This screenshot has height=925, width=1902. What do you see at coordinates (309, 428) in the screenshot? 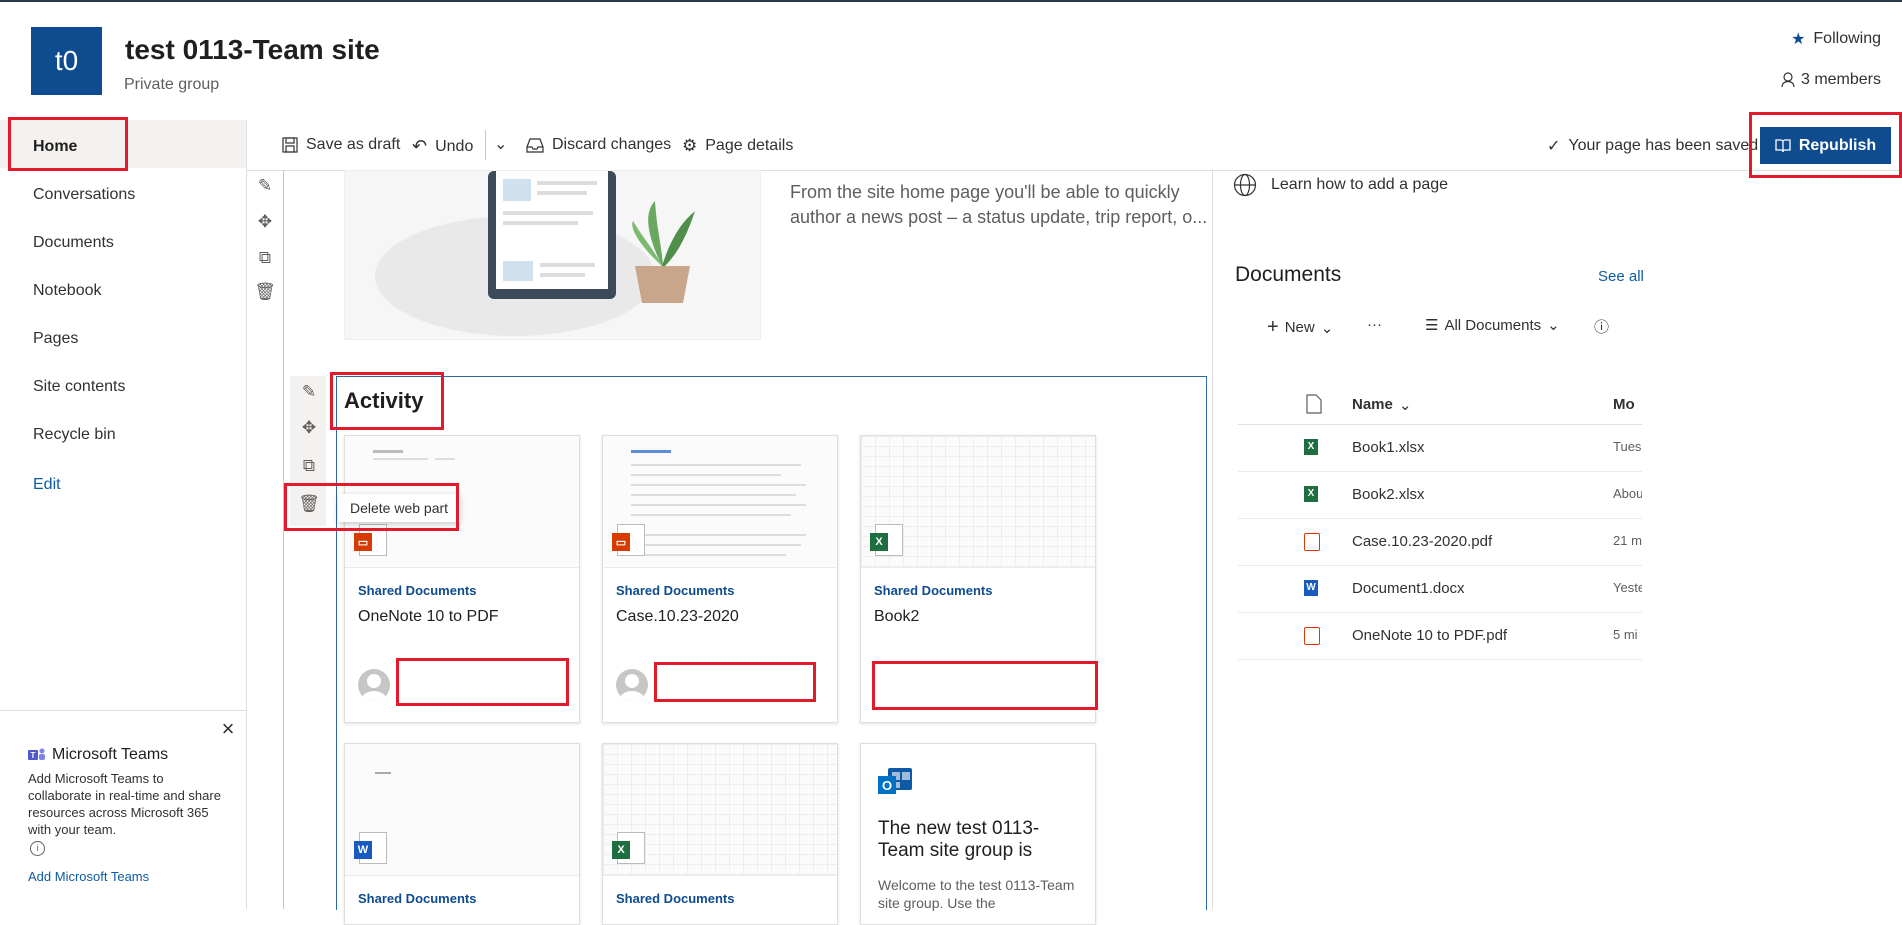
I see `move-webpart-icon: ✥` at bounding box center [309, 428].